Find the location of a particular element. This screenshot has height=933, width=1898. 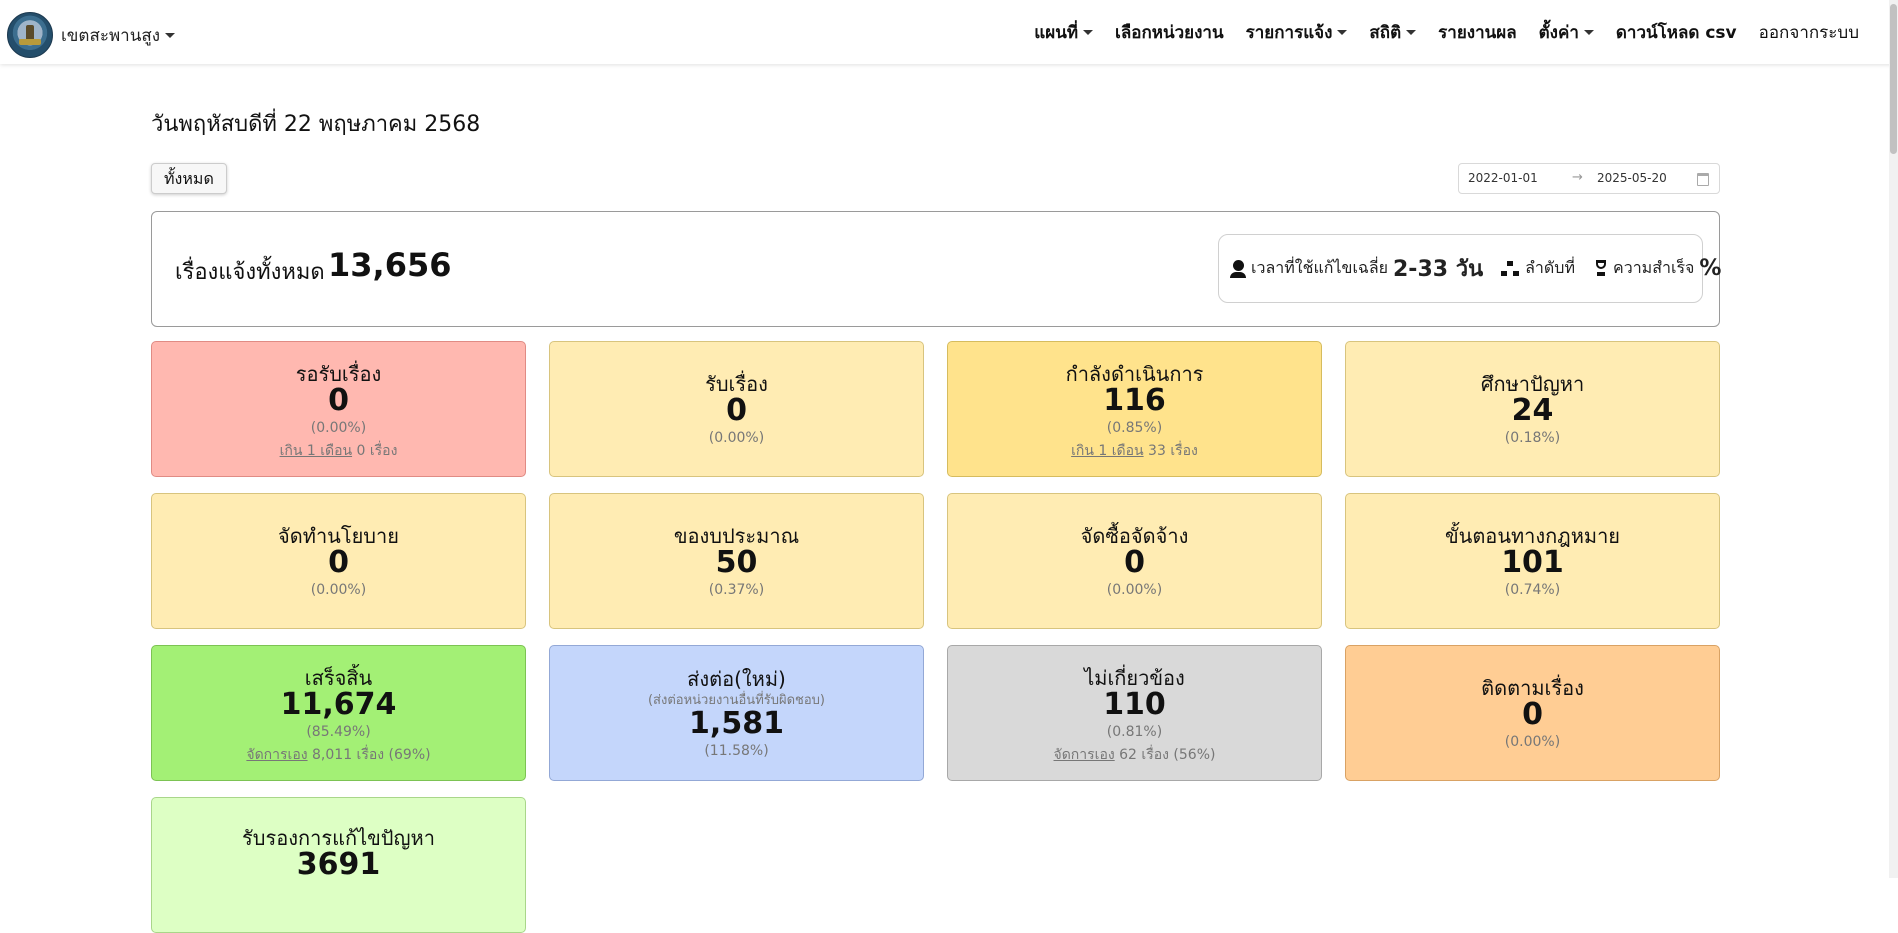

card-value: 3691 is located at coordinates (338, 864).